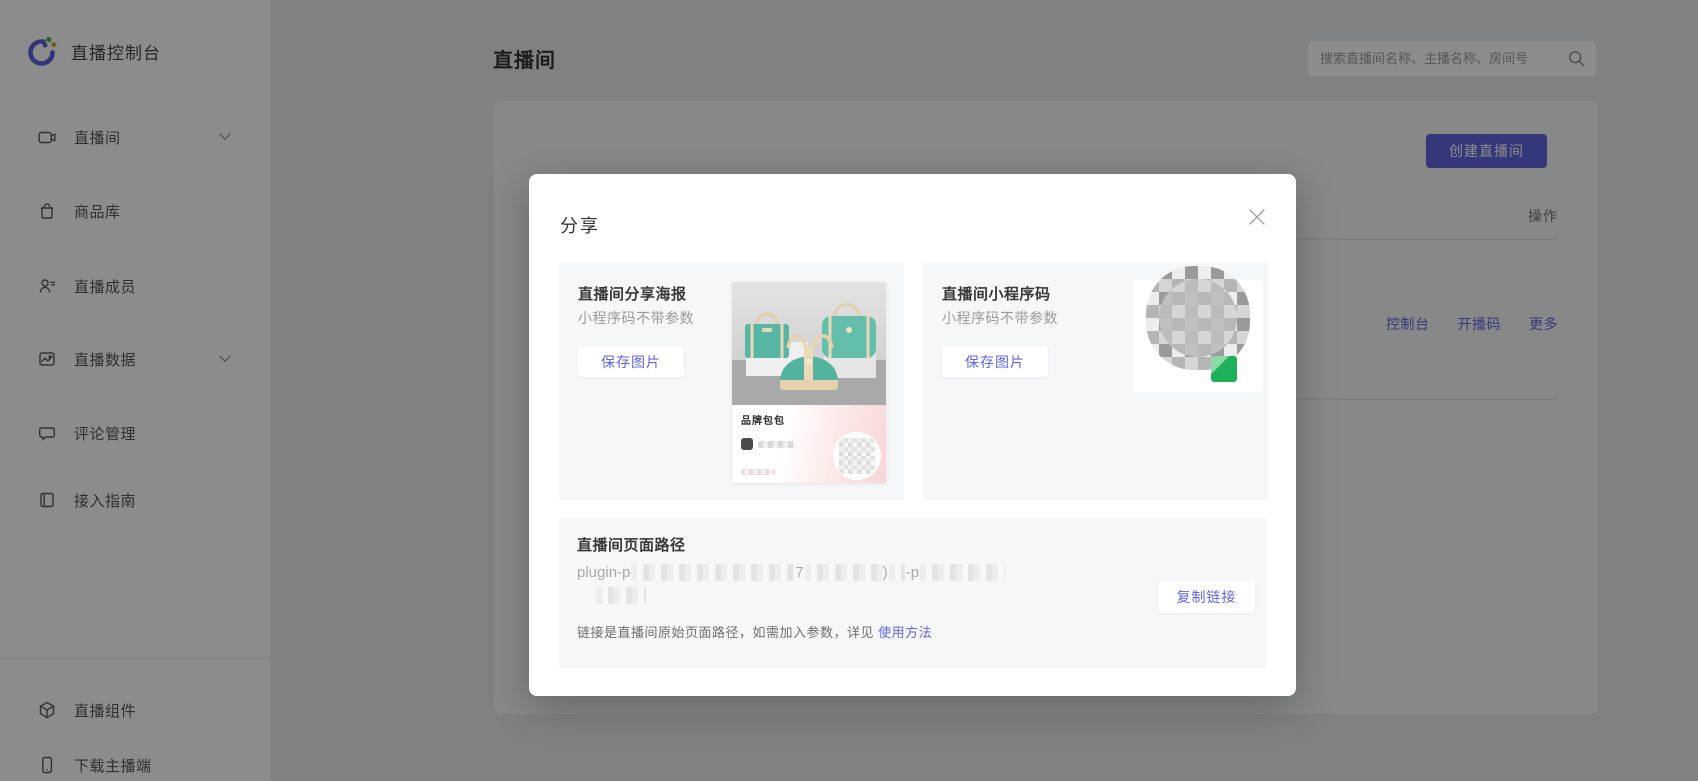  I want to click on poster-panel-subtitle: 小程序码不带参数, so click(636, 318).